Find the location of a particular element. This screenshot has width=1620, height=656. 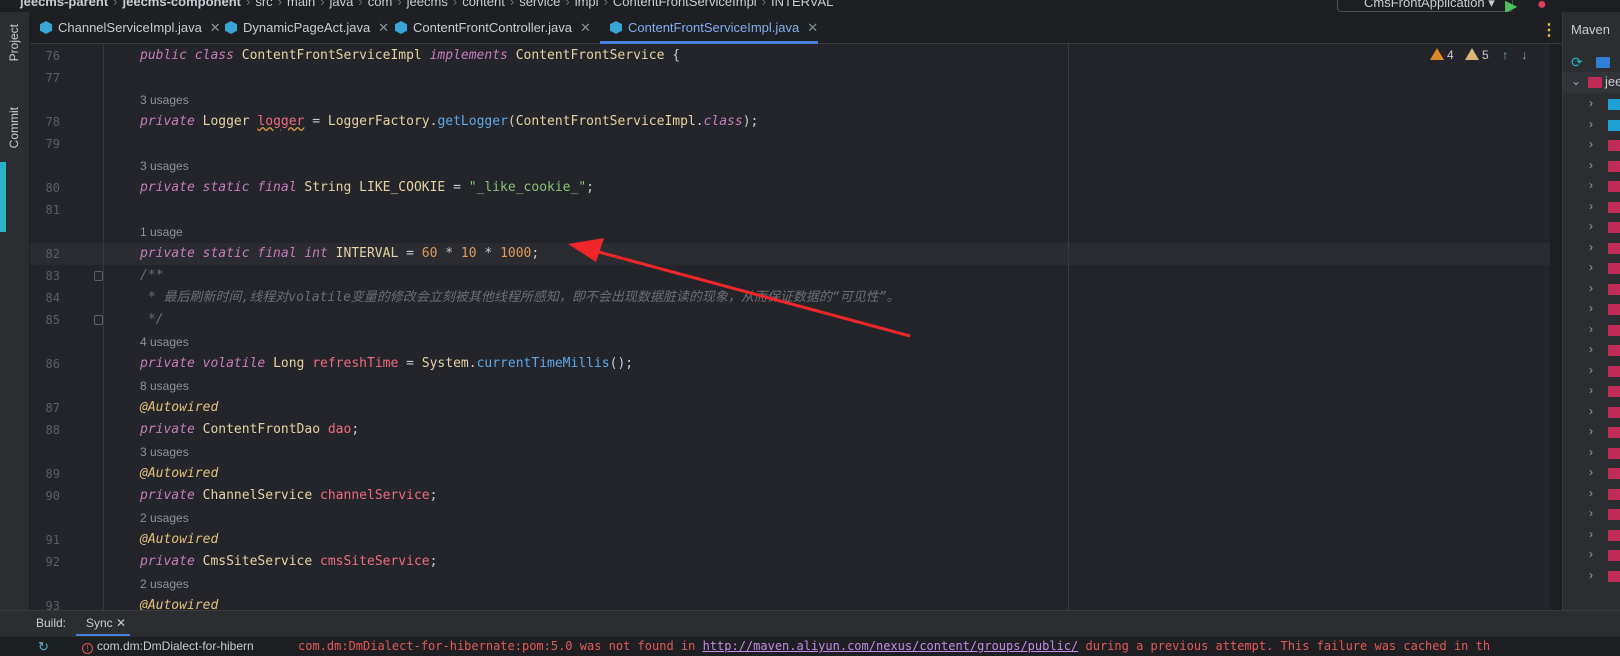

project-tool-button: Project is located at coordinates (14, 42).